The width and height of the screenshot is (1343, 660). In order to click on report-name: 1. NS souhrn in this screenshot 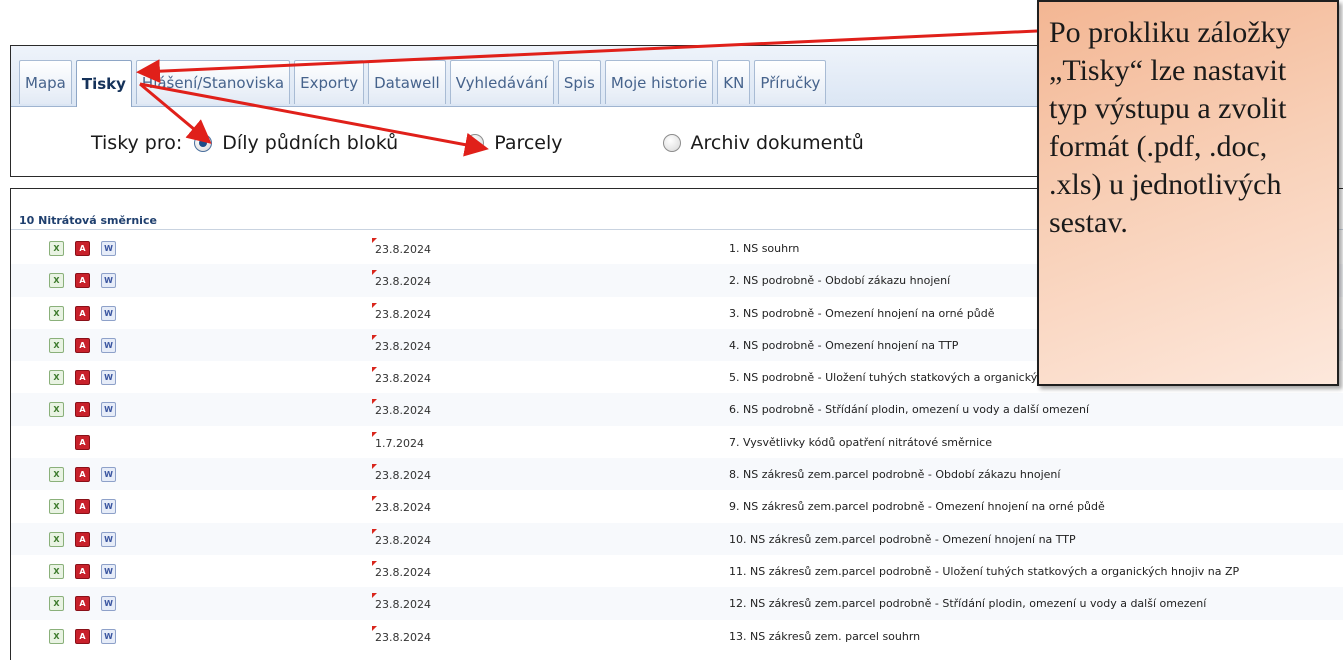, I will do `click(764, 248)`.